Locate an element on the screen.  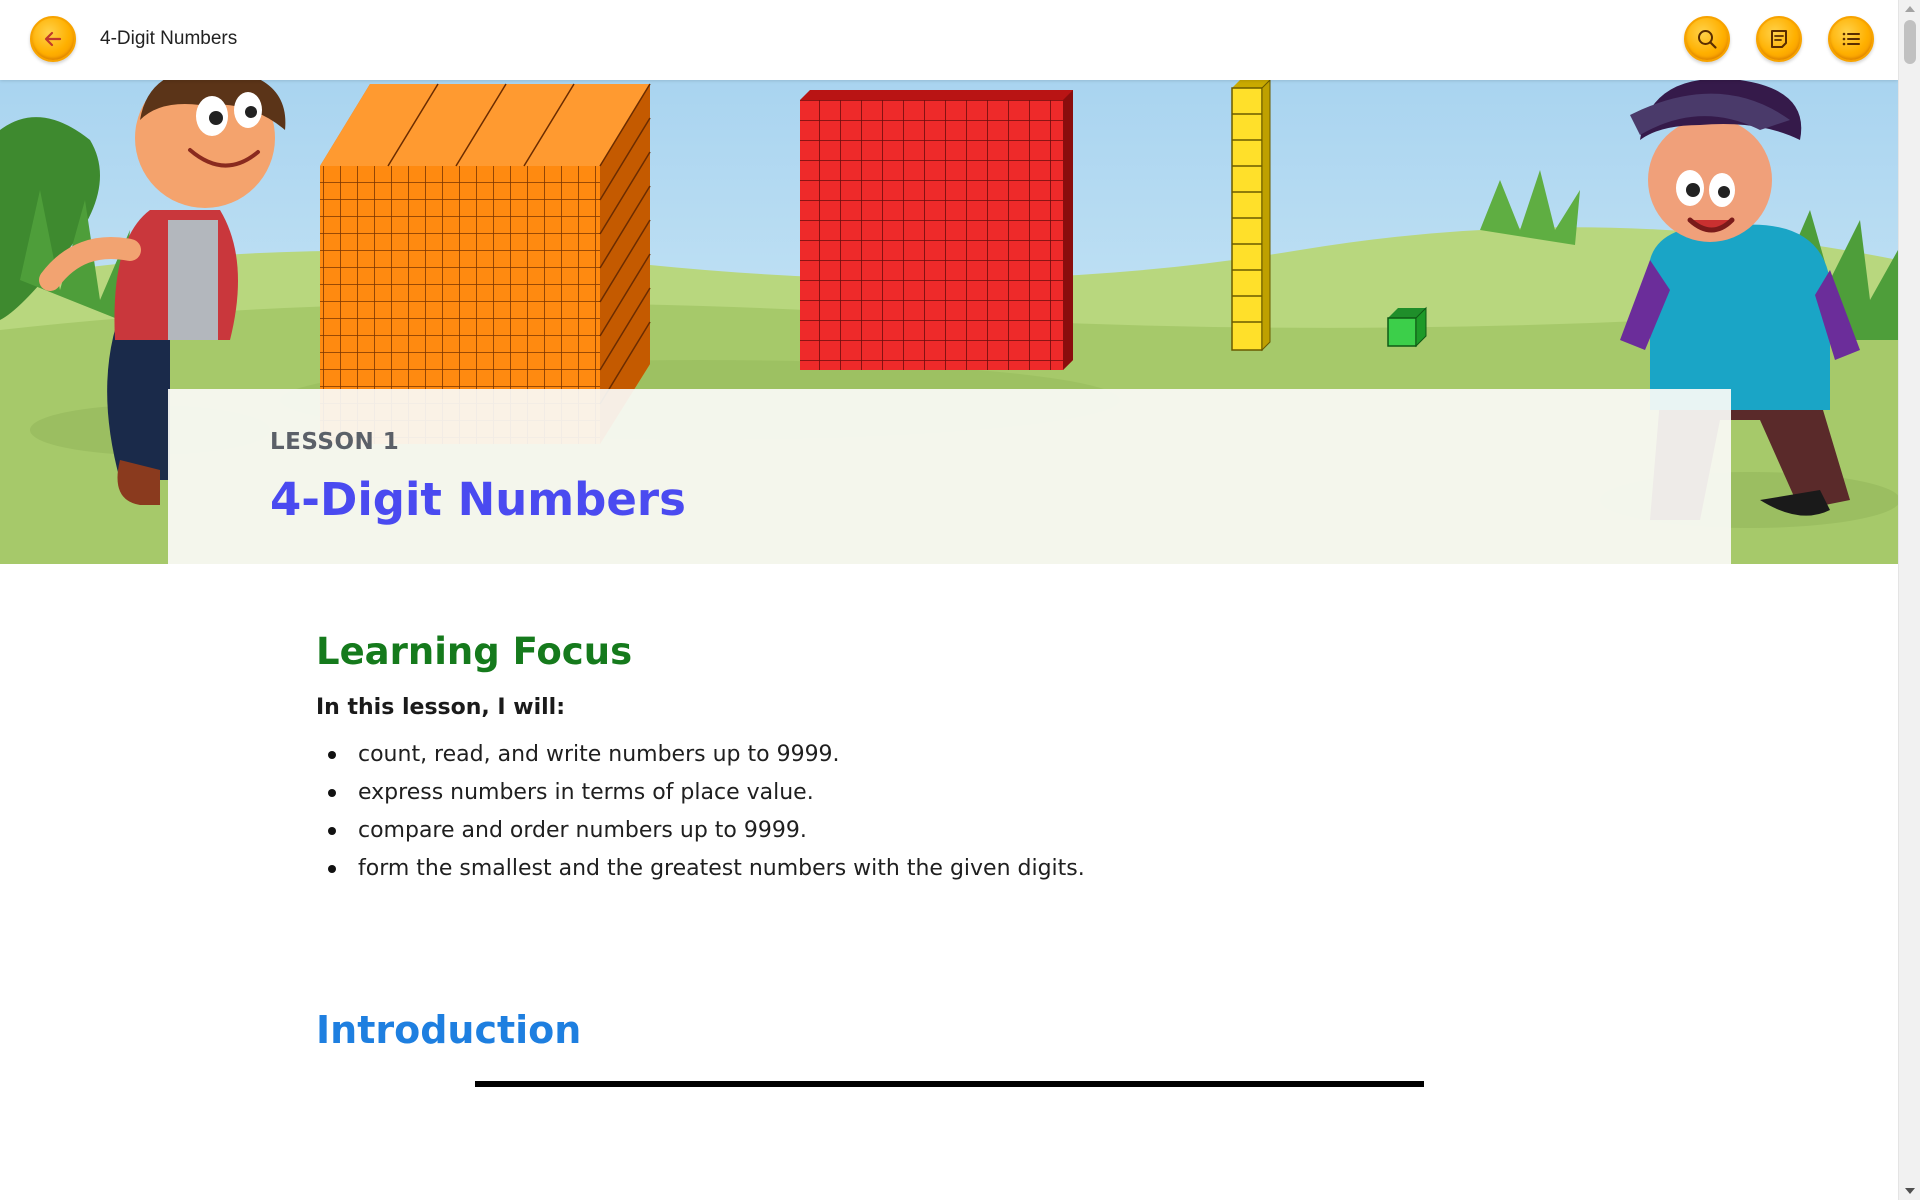
scroll-thumb is located at coordinates (1910, 42).